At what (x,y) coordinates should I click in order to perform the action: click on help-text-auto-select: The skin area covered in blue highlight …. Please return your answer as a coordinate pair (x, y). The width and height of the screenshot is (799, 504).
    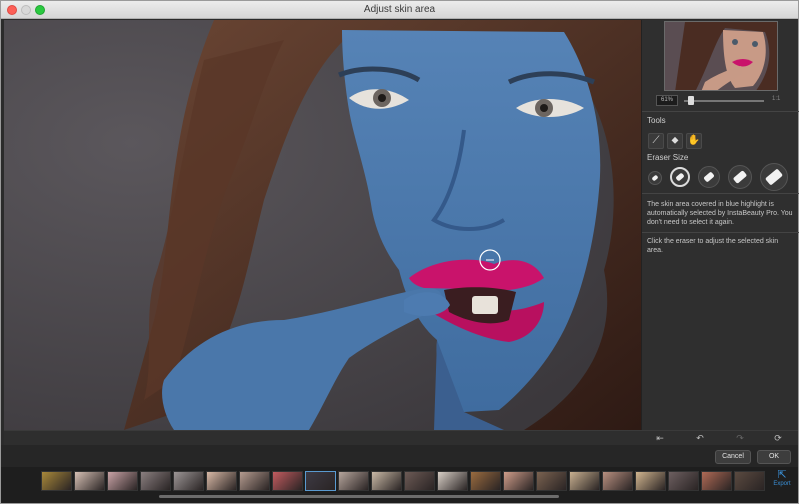
    Looking at the image, I should click on (720, 213).